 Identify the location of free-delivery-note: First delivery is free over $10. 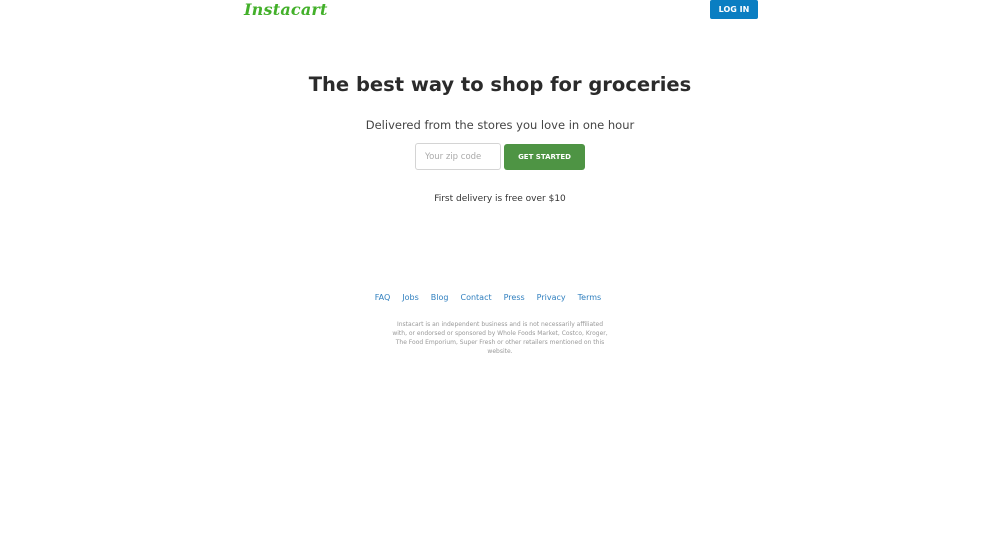
(500, 199).